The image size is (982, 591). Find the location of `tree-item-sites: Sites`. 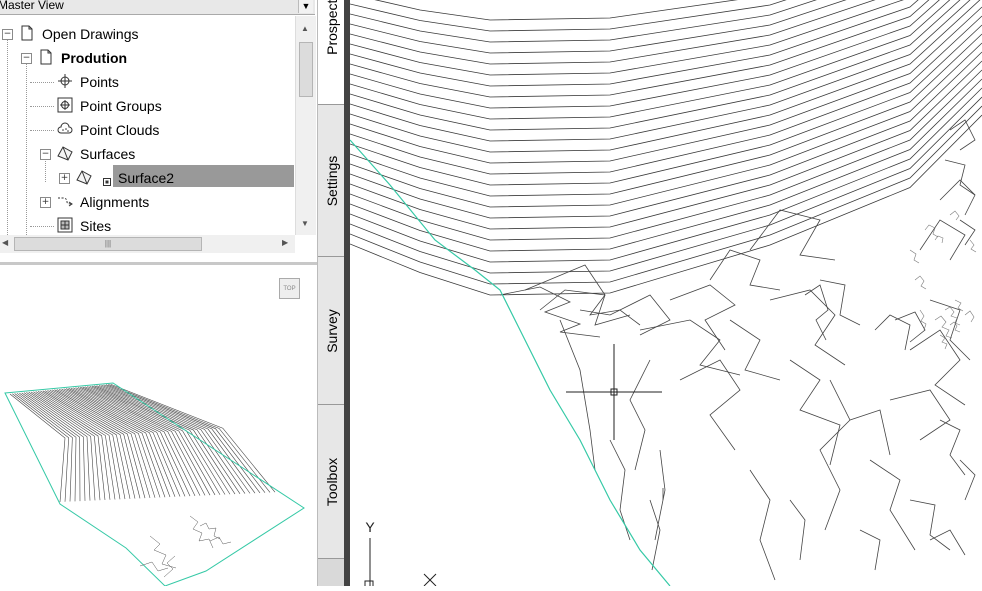

tree-item-sites: Sites is located at coordinates (147, 224).